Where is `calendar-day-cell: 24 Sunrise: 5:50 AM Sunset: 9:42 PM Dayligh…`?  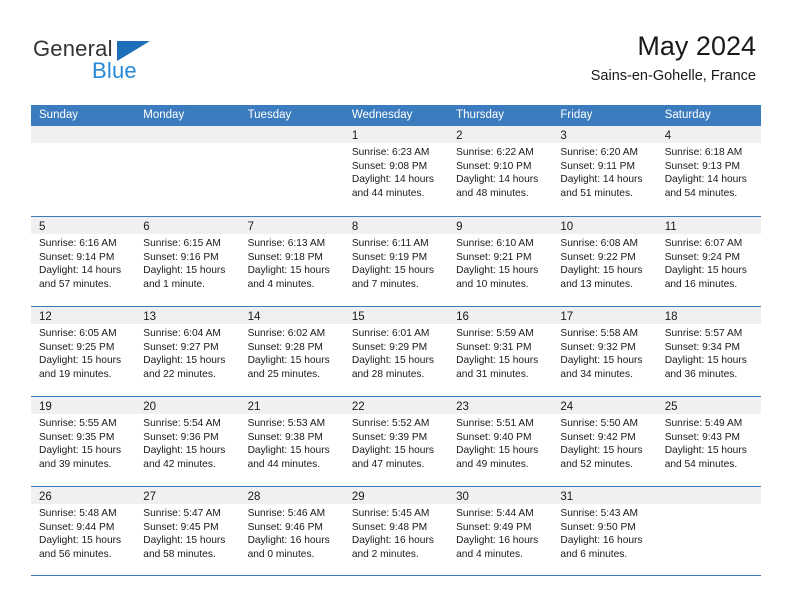
calendar-day-cell: 24 Sunrise: 5:50 AM Sunset: 9:42 PM Dayligh… is located at coordinates (604, 441).